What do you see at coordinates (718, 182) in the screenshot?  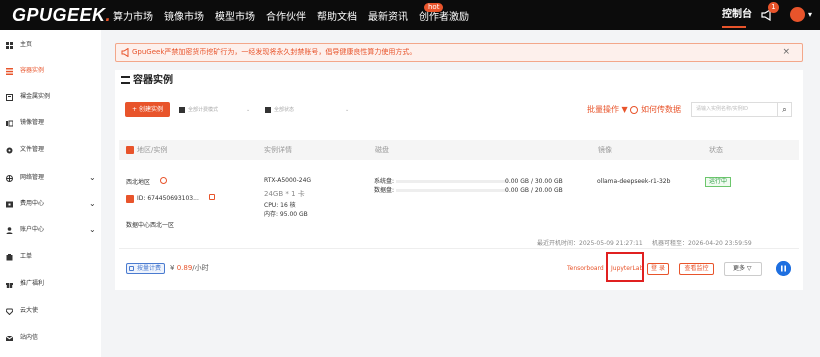 I see `status-badge: 运行中` at bounding box center [718, 182].